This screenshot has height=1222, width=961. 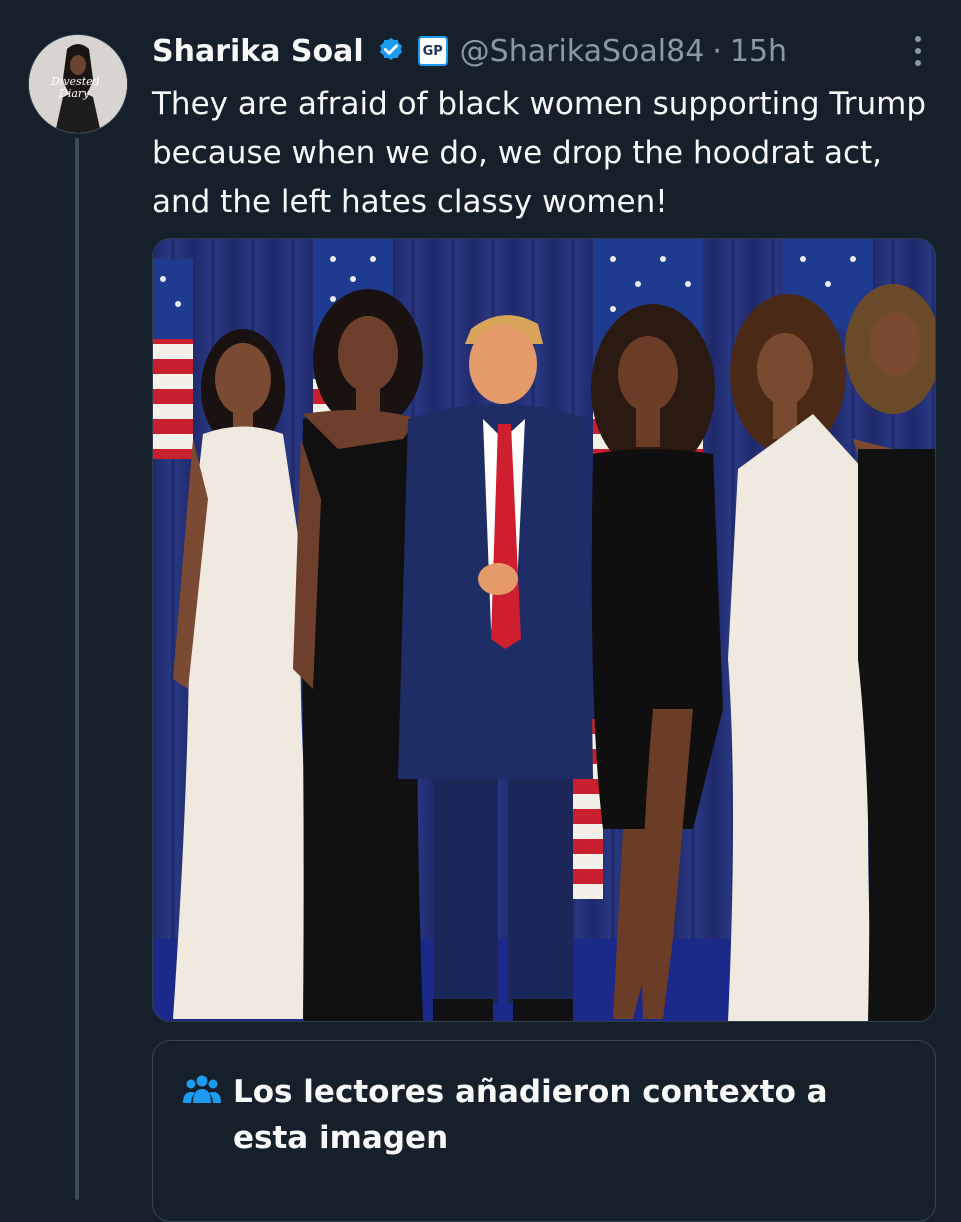 I want to click on tweet-header: Sharika Soal GP @SharikaSoal84 · 15h, so click(x=541, y=51).